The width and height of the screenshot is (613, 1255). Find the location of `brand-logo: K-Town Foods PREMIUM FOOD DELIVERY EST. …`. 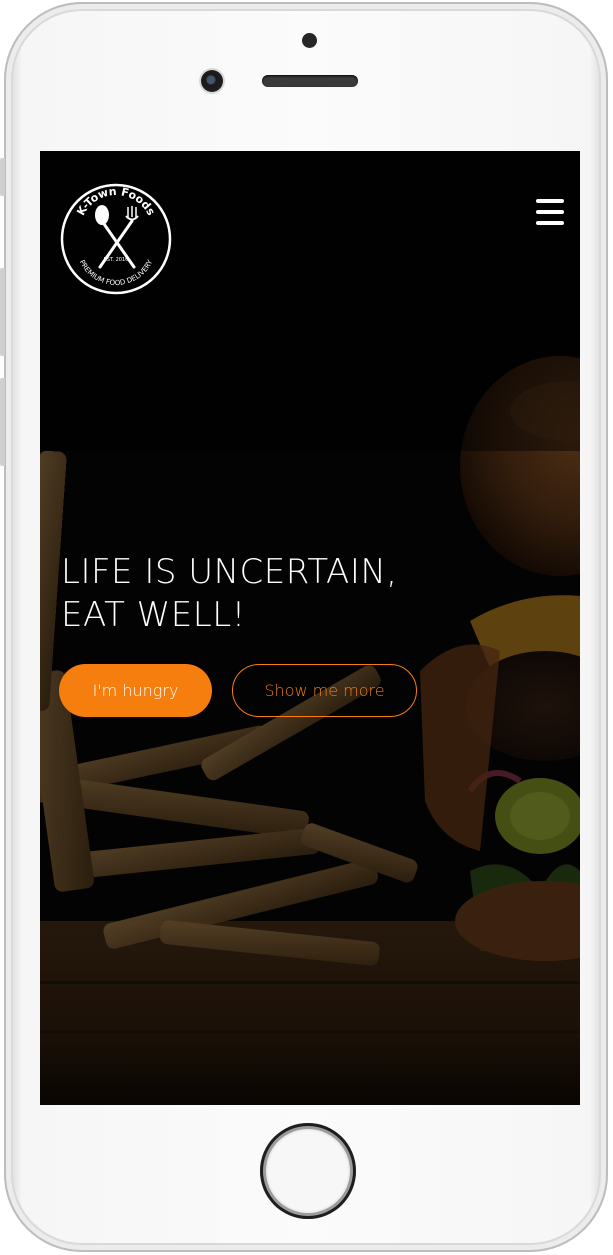

brand-logo: K-Town Foods PREMIUM FOOD DELIVERY EST. … is located at coordinates (116, 241).